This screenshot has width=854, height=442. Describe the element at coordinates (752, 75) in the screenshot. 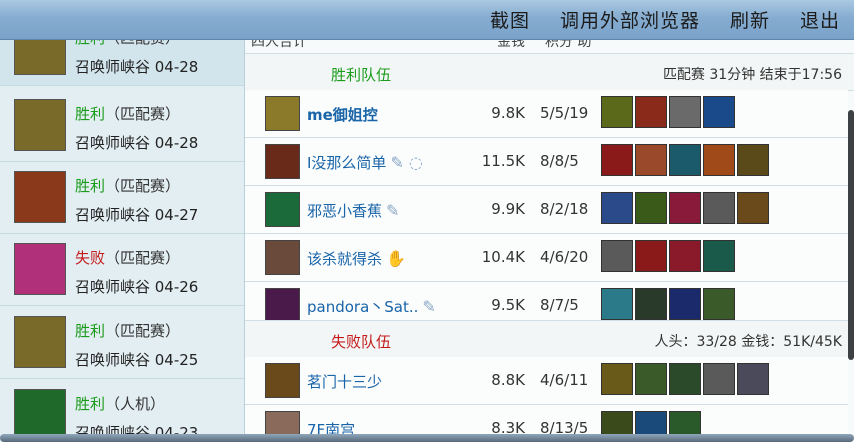

I see `team-info: 匹配赛 31分钟 结束于17:56` at that location.